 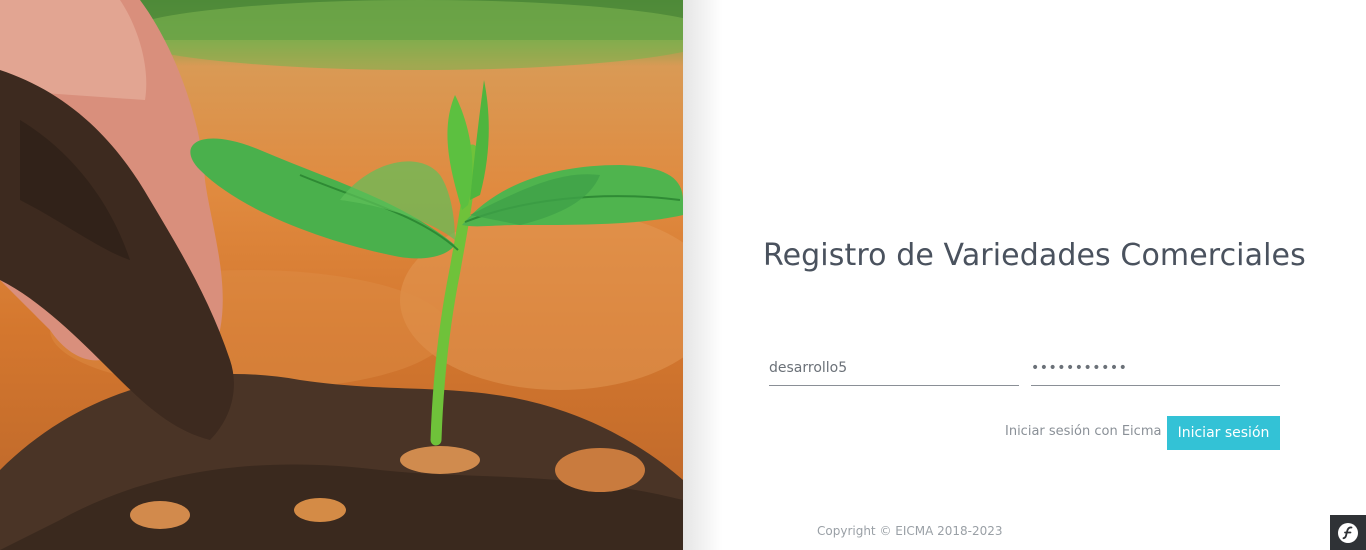 What do you see at coordinates (1223, 433) in the screenshot?
I see `login-button: Iniciar sesión` at bounding box center [1223, 433].